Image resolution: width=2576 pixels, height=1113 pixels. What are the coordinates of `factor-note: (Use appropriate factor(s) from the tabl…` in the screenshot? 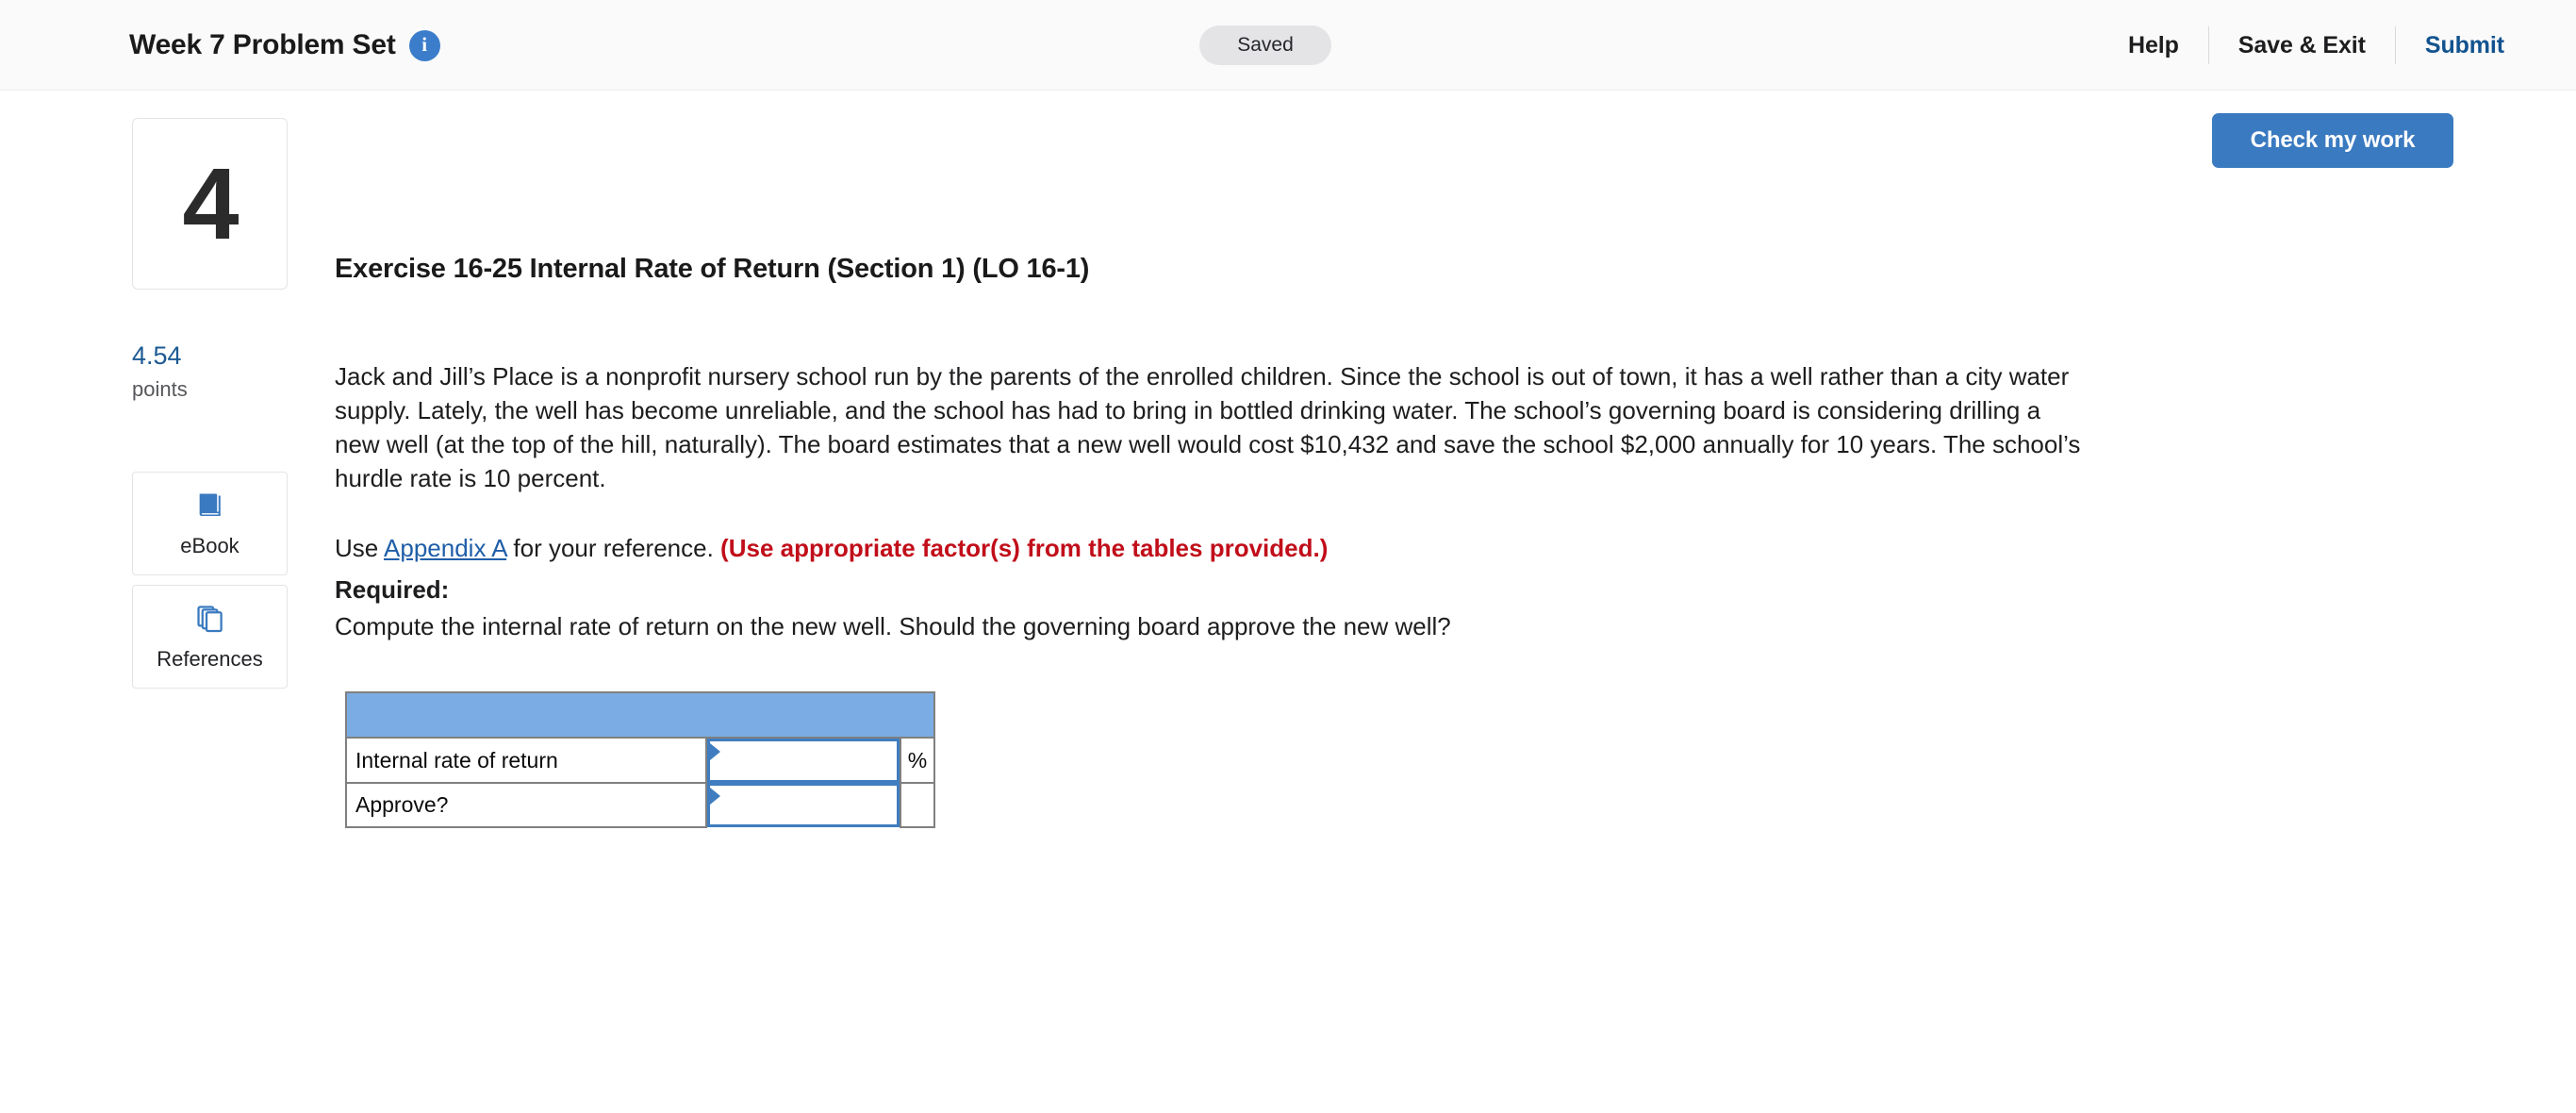 It's located at (1024, 548).